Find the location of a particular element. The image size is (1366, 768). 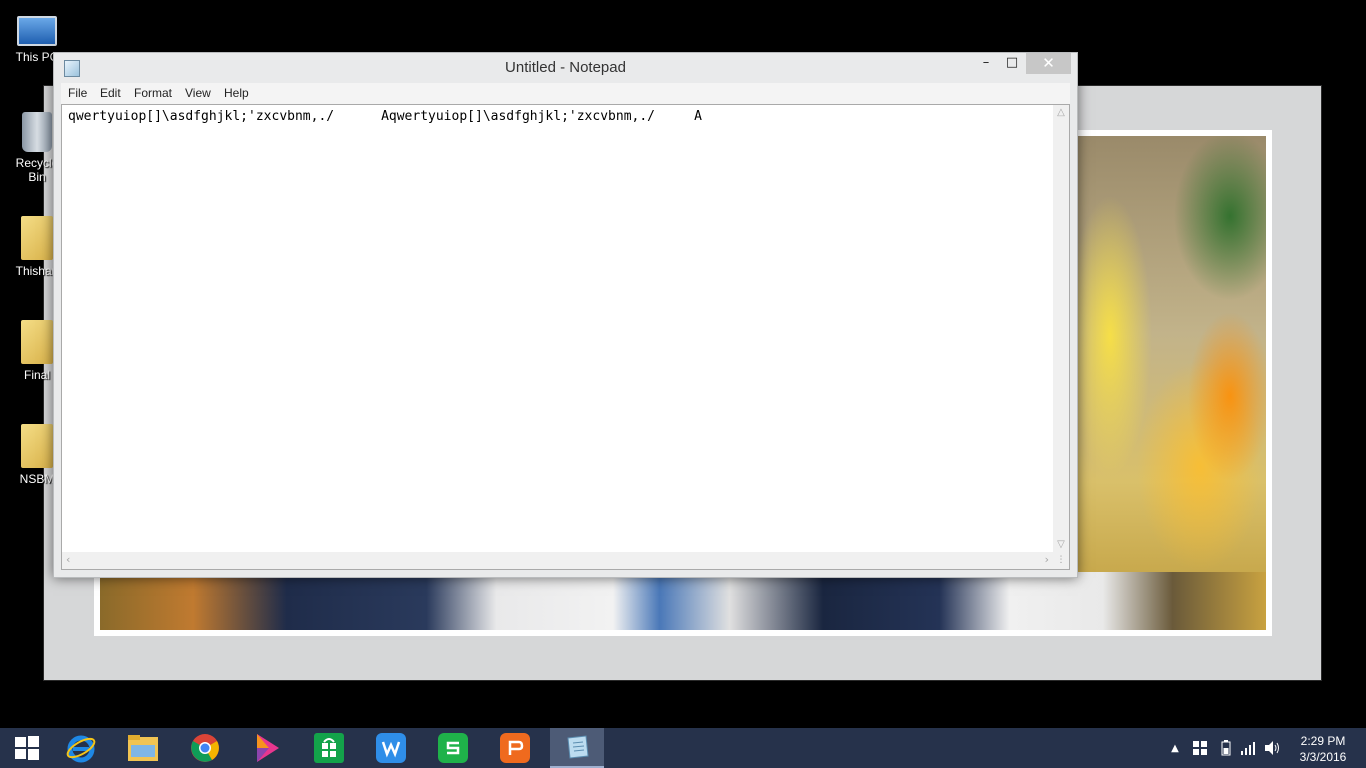

taskbar-store is located at coordinates (329, 748).